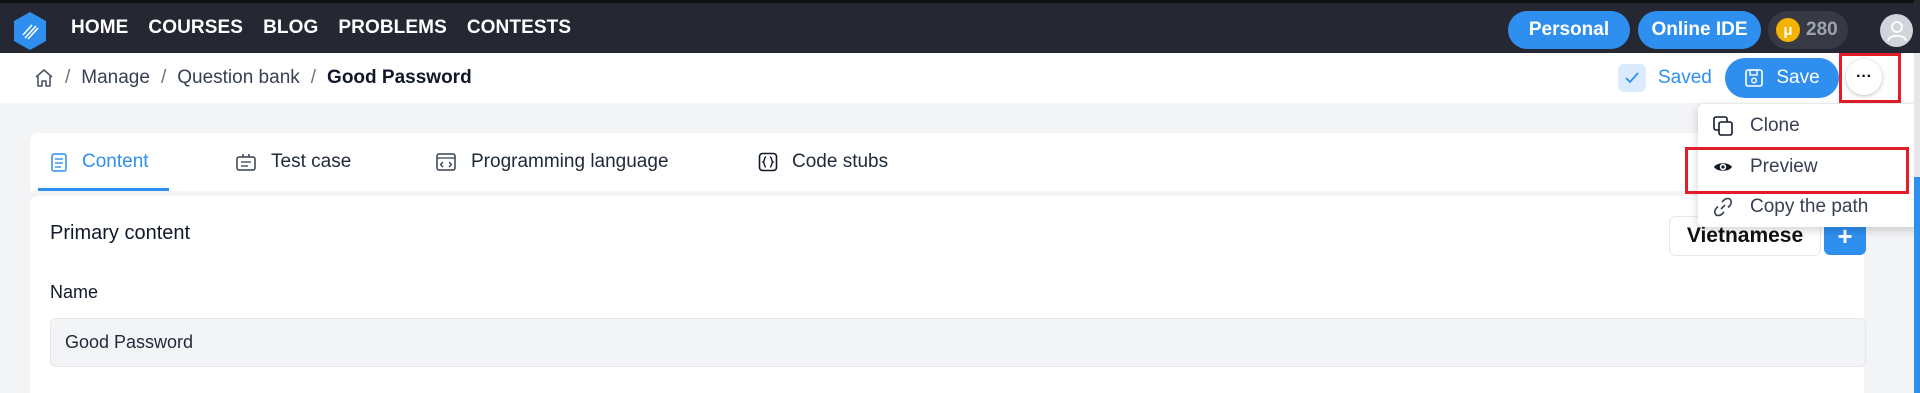  Describe the element at coordinates (311, 161) in the screenshot. I see `tab-label: Test case` at that location.